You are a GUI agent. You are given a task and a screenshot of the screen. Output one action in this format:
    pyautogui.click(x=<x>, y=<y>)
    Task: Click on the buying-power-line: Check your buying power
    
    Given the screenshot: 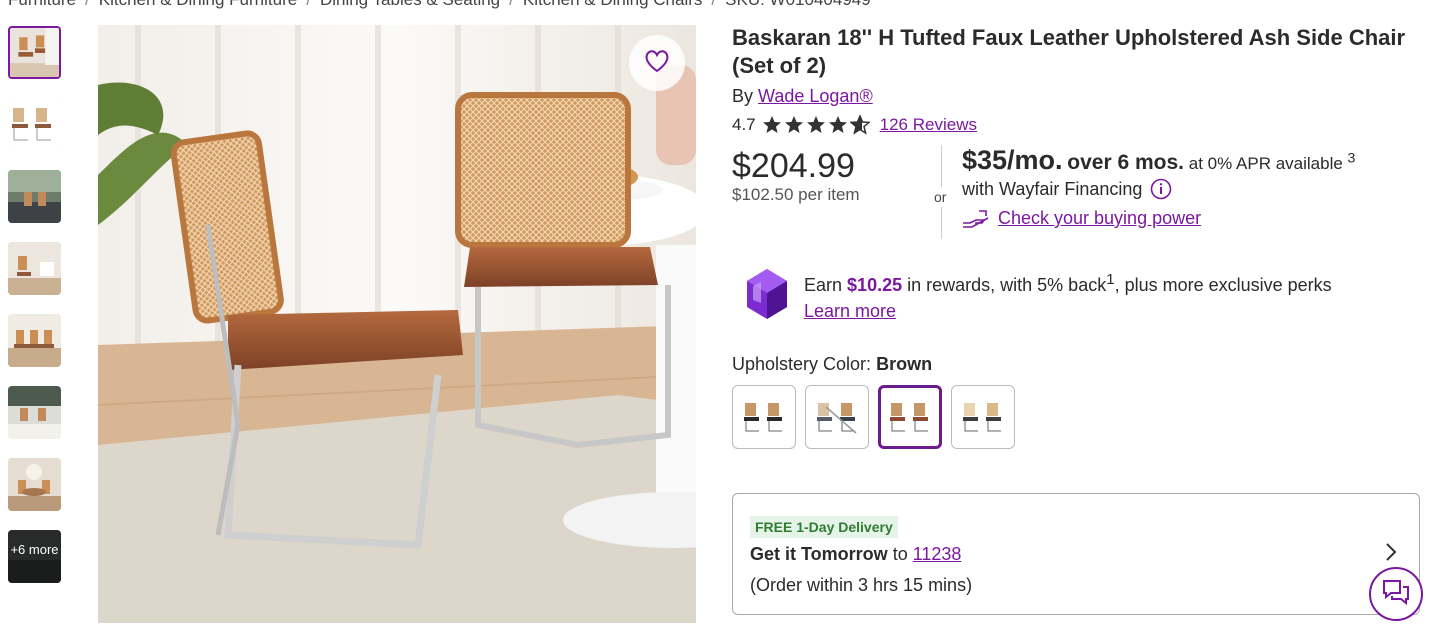 What is the action you would take?
    pyautogui.click(x=1158, y=218)
    